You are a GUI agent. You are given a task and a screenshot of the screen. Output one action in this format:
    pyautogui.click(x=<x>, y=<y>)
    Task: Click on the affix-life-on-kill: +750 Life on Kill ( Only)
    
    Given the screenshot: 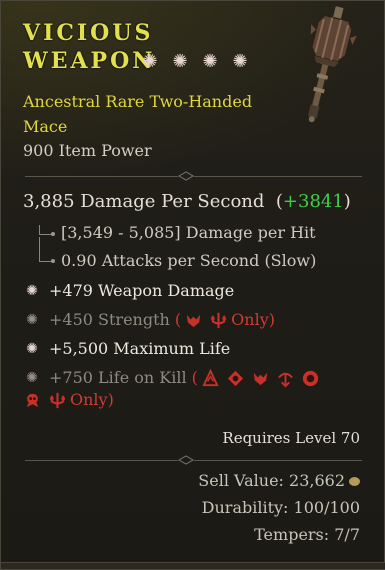 What is the action you would take?
    pyautogui.click(x=187, y=389)
    